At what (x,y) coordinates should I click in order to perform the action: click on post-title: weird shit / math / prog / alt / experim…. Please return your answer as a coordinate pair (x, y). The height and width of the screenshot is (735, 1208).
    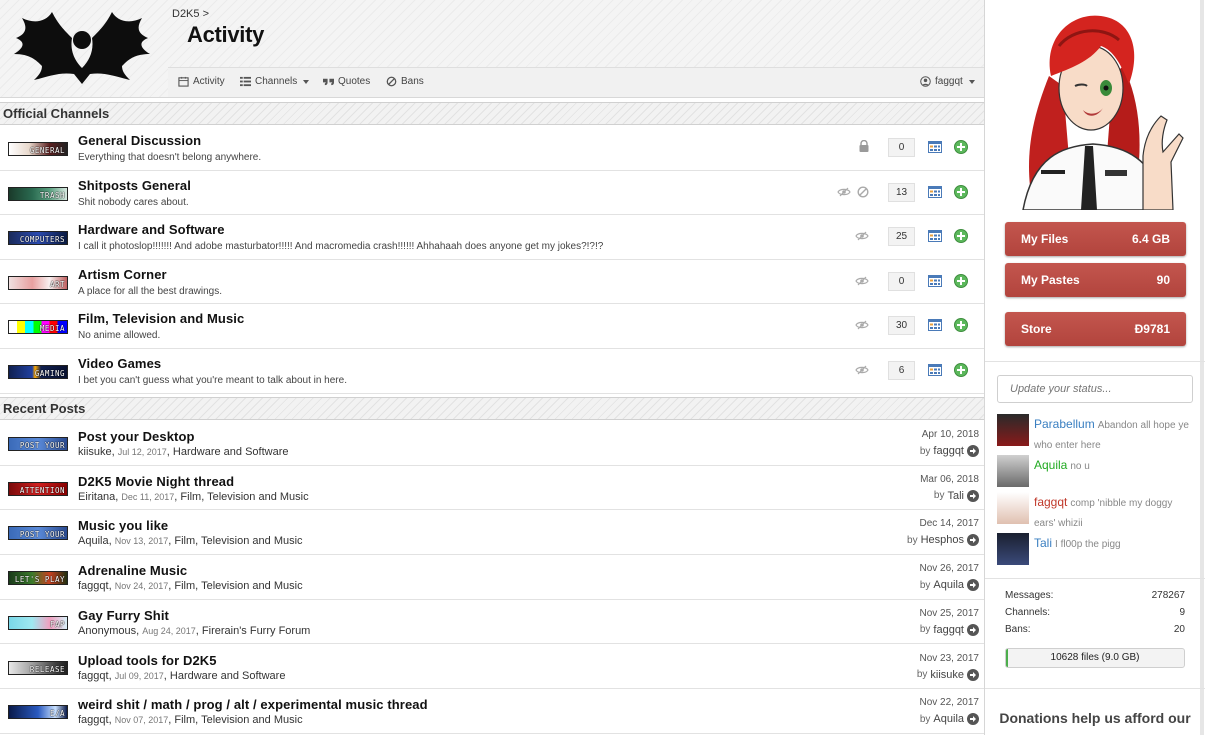
    Looking at the image, I should click on (253, 704).